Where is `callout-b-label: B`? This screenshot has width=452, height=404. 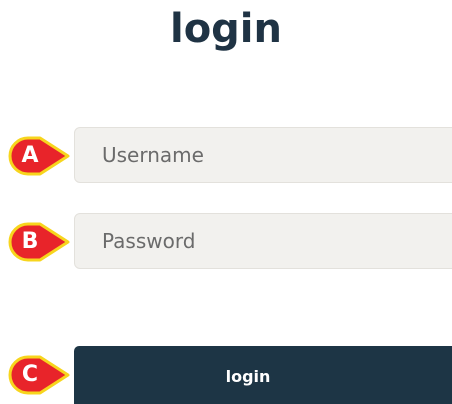 callout-b-label: B is located at coordinates (30, 241).